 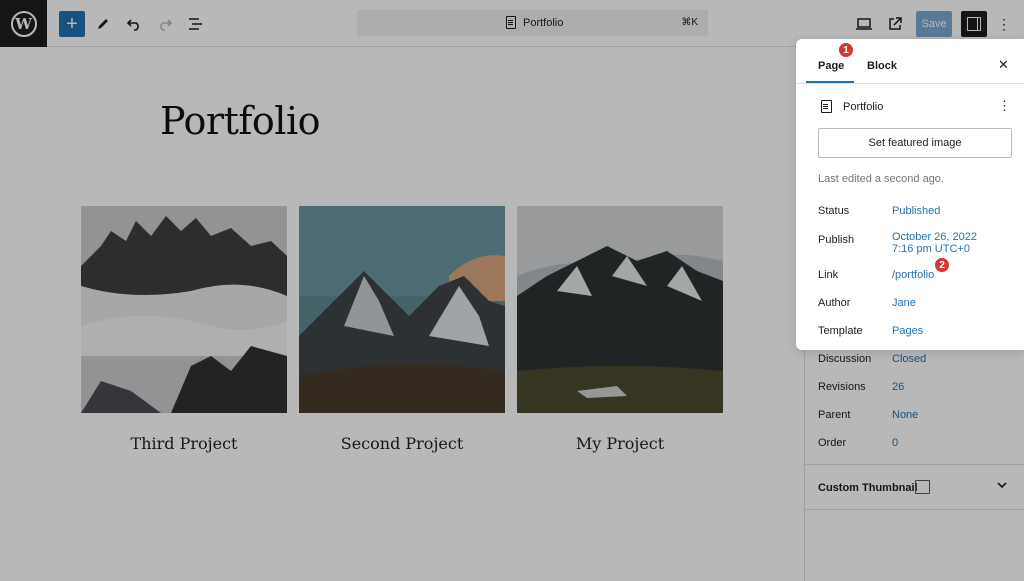 What do you see at coordinates (881, 179) in the screenshot?
I see `last-edited-text: Last edited a second ago.` at bounding box center [881, 179].